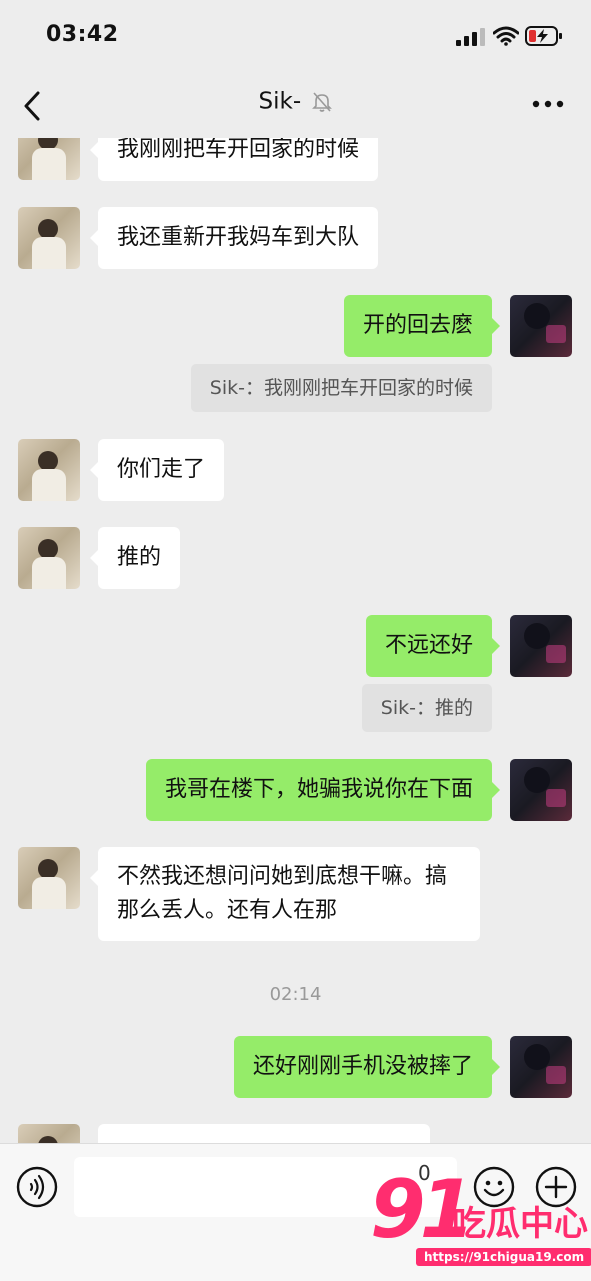  I want to click on cellular-signal-icon, so click(470, 37).